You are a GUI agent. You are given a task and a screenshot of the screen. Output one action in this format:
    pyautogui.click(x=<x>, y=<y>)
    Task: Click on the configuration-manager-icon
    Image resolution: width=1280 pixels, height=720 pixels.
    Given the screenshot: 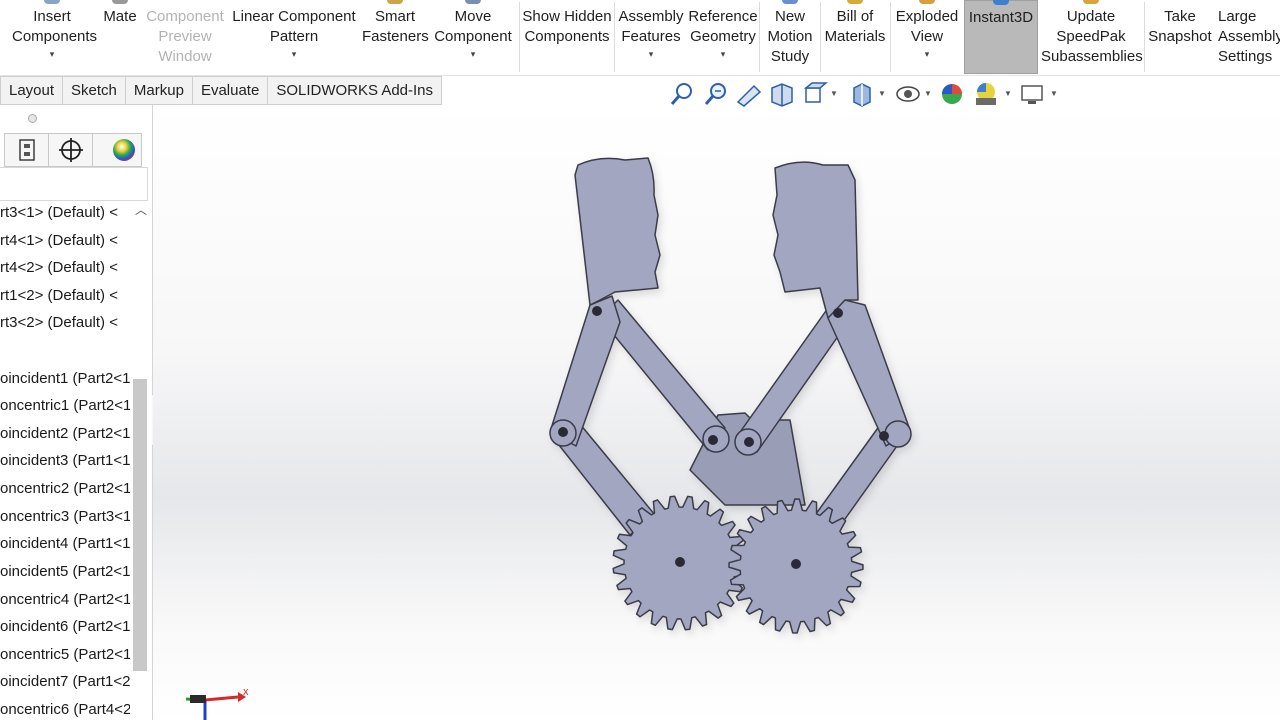 What is the action you would take?
    pyautogui.click(x=27, y=150)
    